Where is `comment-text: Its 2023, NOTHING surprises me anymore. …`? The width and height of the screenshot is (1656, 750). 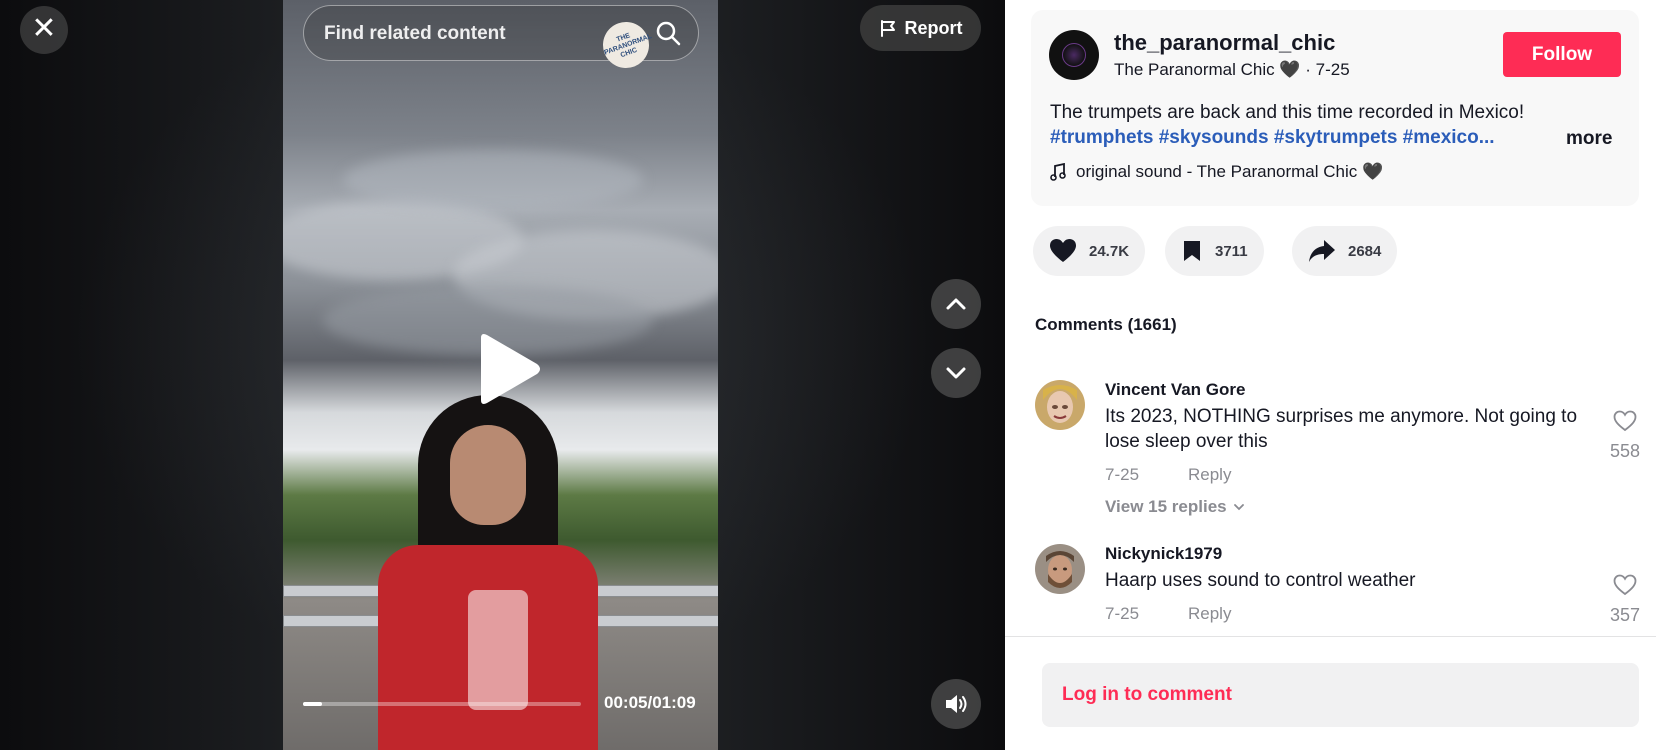
comment-text: Its 2023, NOTHING surprises me anymore. … is located at coordinates (1341, 429).